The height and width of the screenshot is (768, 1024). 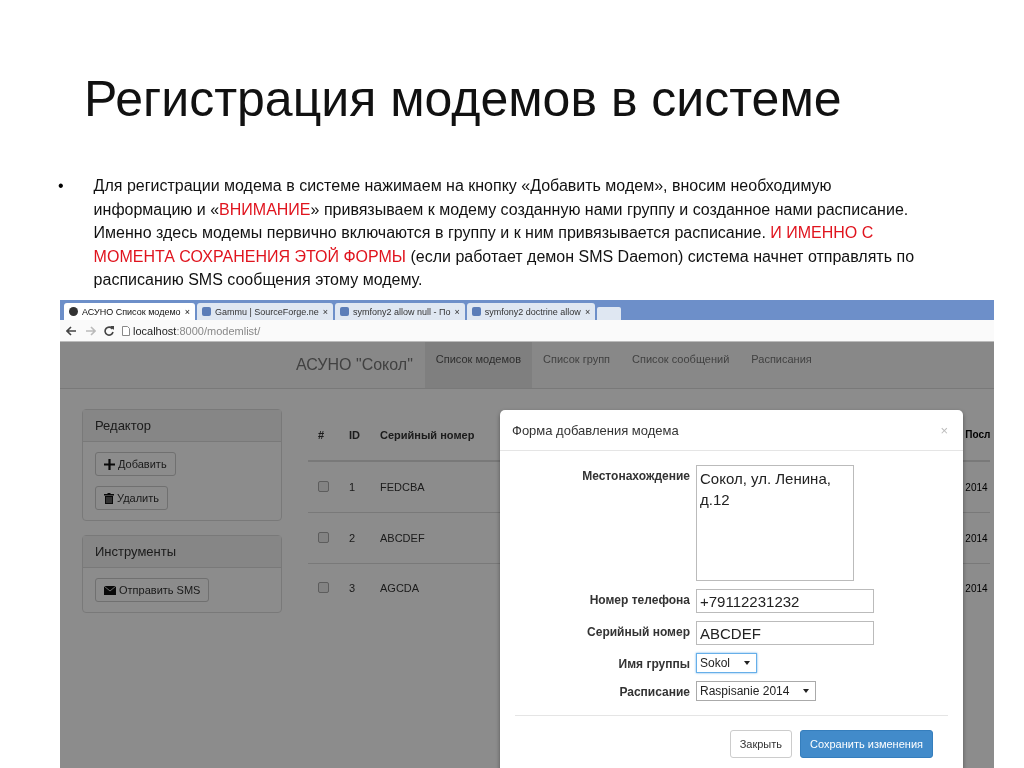 What do you see at coordinates (135, 464) in the screenshot?
I see `panel-button: Добавить` at bounding box center [135, 464].